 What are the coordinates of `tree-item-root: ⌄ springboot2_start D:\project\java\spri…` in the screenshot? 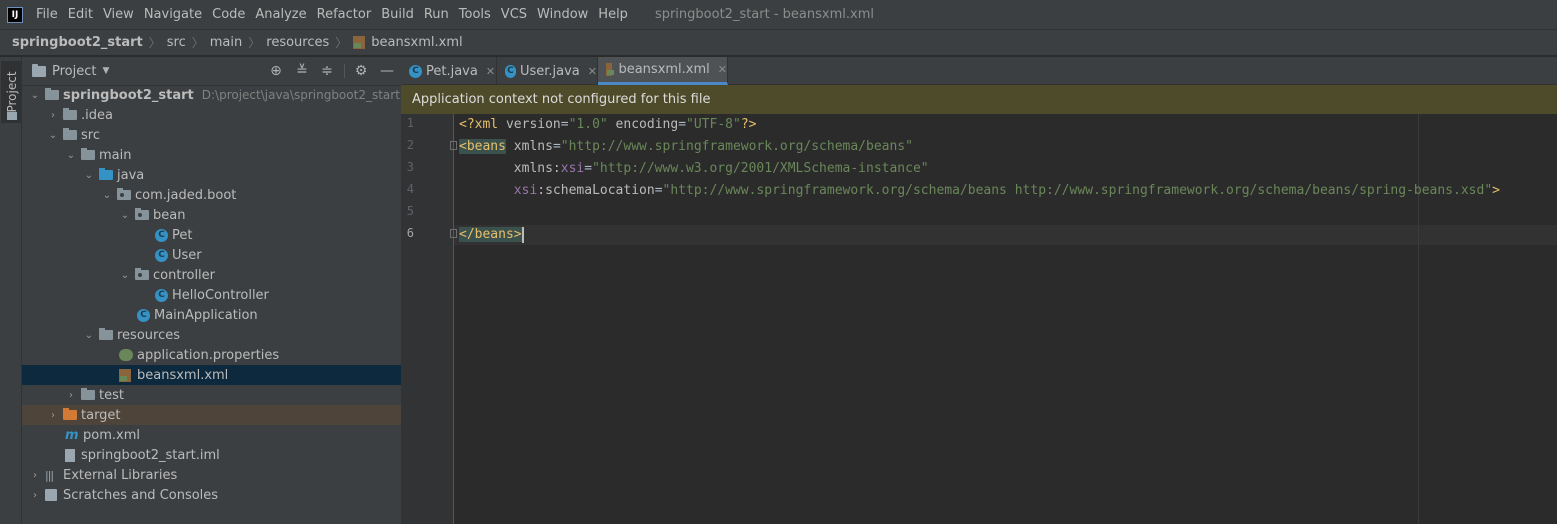 It's located at (215, 95).